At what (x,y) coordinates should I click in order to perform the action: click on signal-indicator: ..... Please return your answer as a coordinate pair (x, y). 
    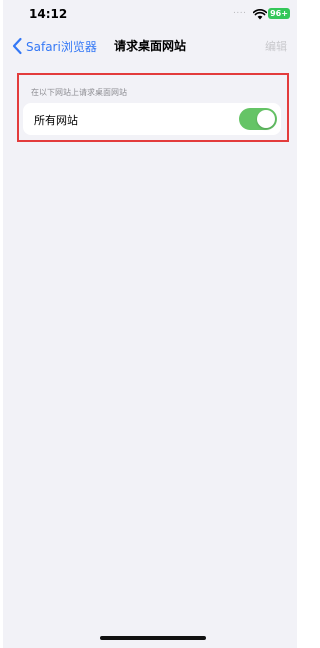
    Looking at the image, I should click on (240, 11).